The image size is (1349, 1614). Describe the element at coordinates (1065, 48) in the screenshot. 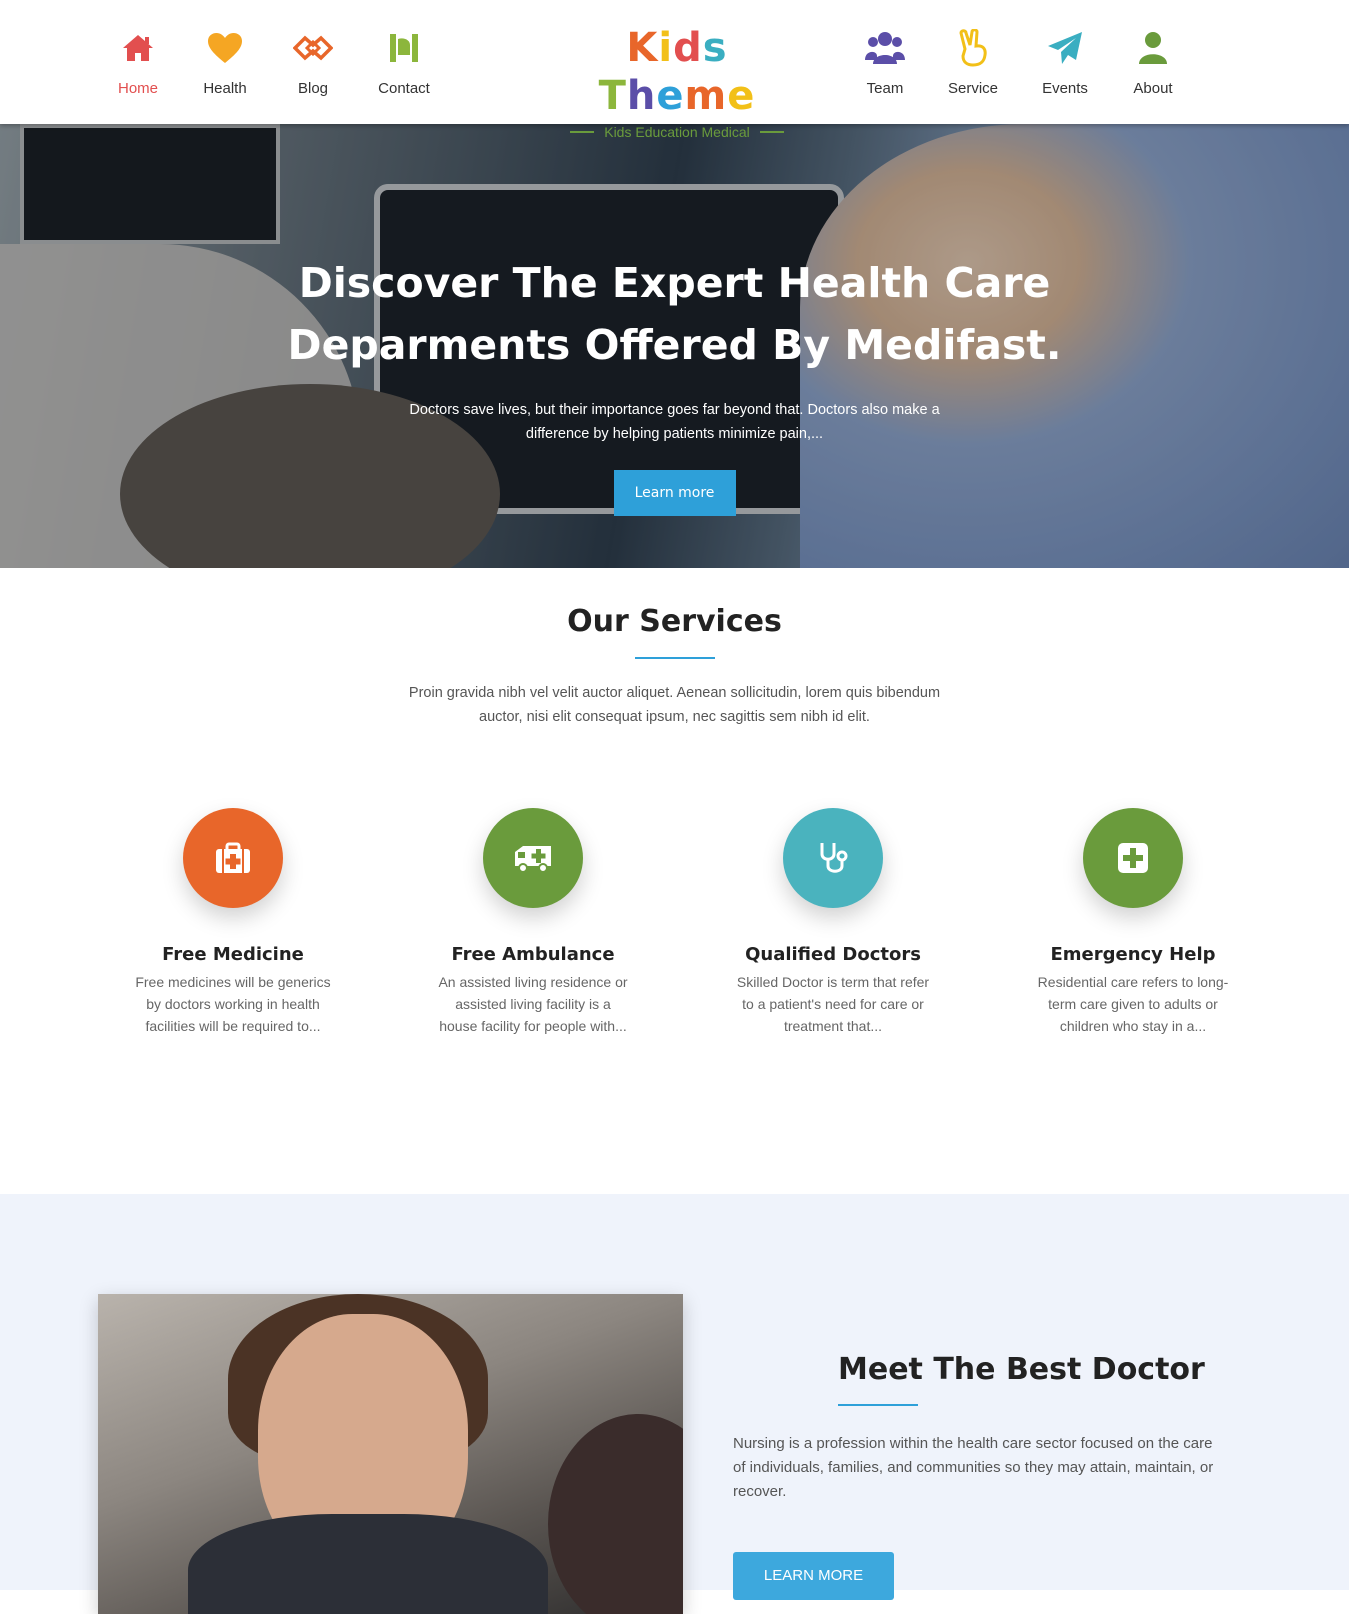

I see `paper-plane-icon` at that location.